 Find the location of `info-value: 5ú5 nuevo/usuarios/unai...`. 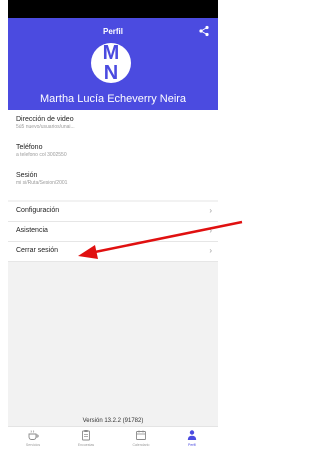

info-value: 5ú5 nuevo/usuarios/unai... is located at coordinates (45, 127).